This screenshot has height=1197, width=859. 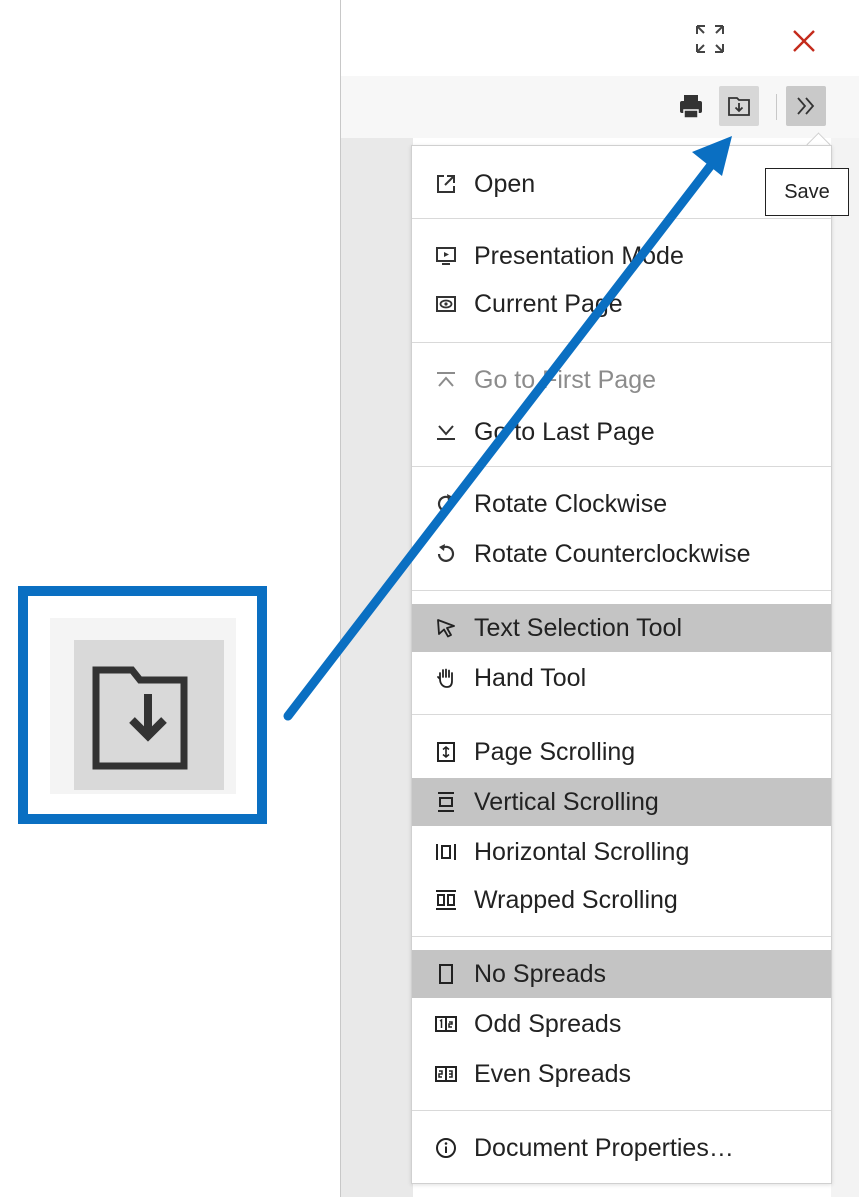 I want to click on menu-item-label: Rotate Counterclockwise, so click(x=612, y=553).